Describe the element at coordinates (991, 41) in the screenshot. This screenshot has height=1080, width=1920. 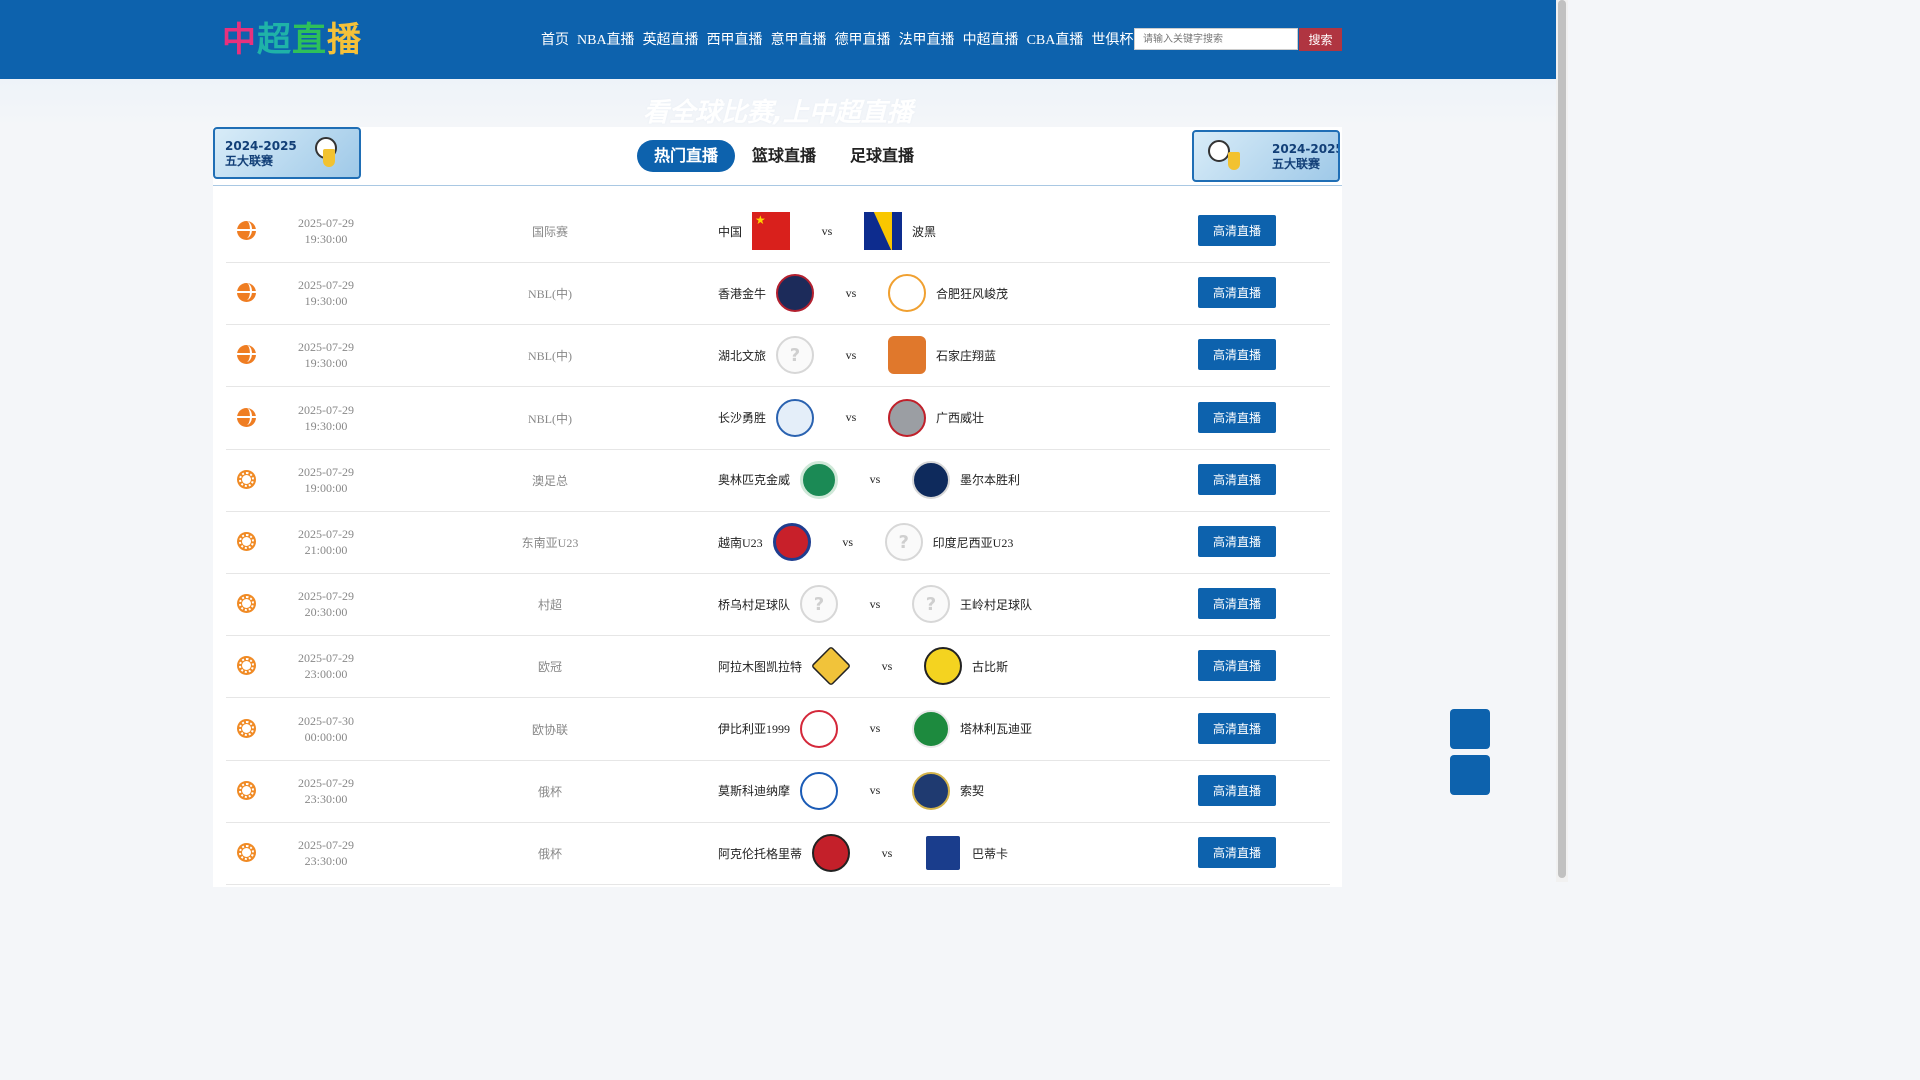
I see `nav-csl: 中超直播` at that location.